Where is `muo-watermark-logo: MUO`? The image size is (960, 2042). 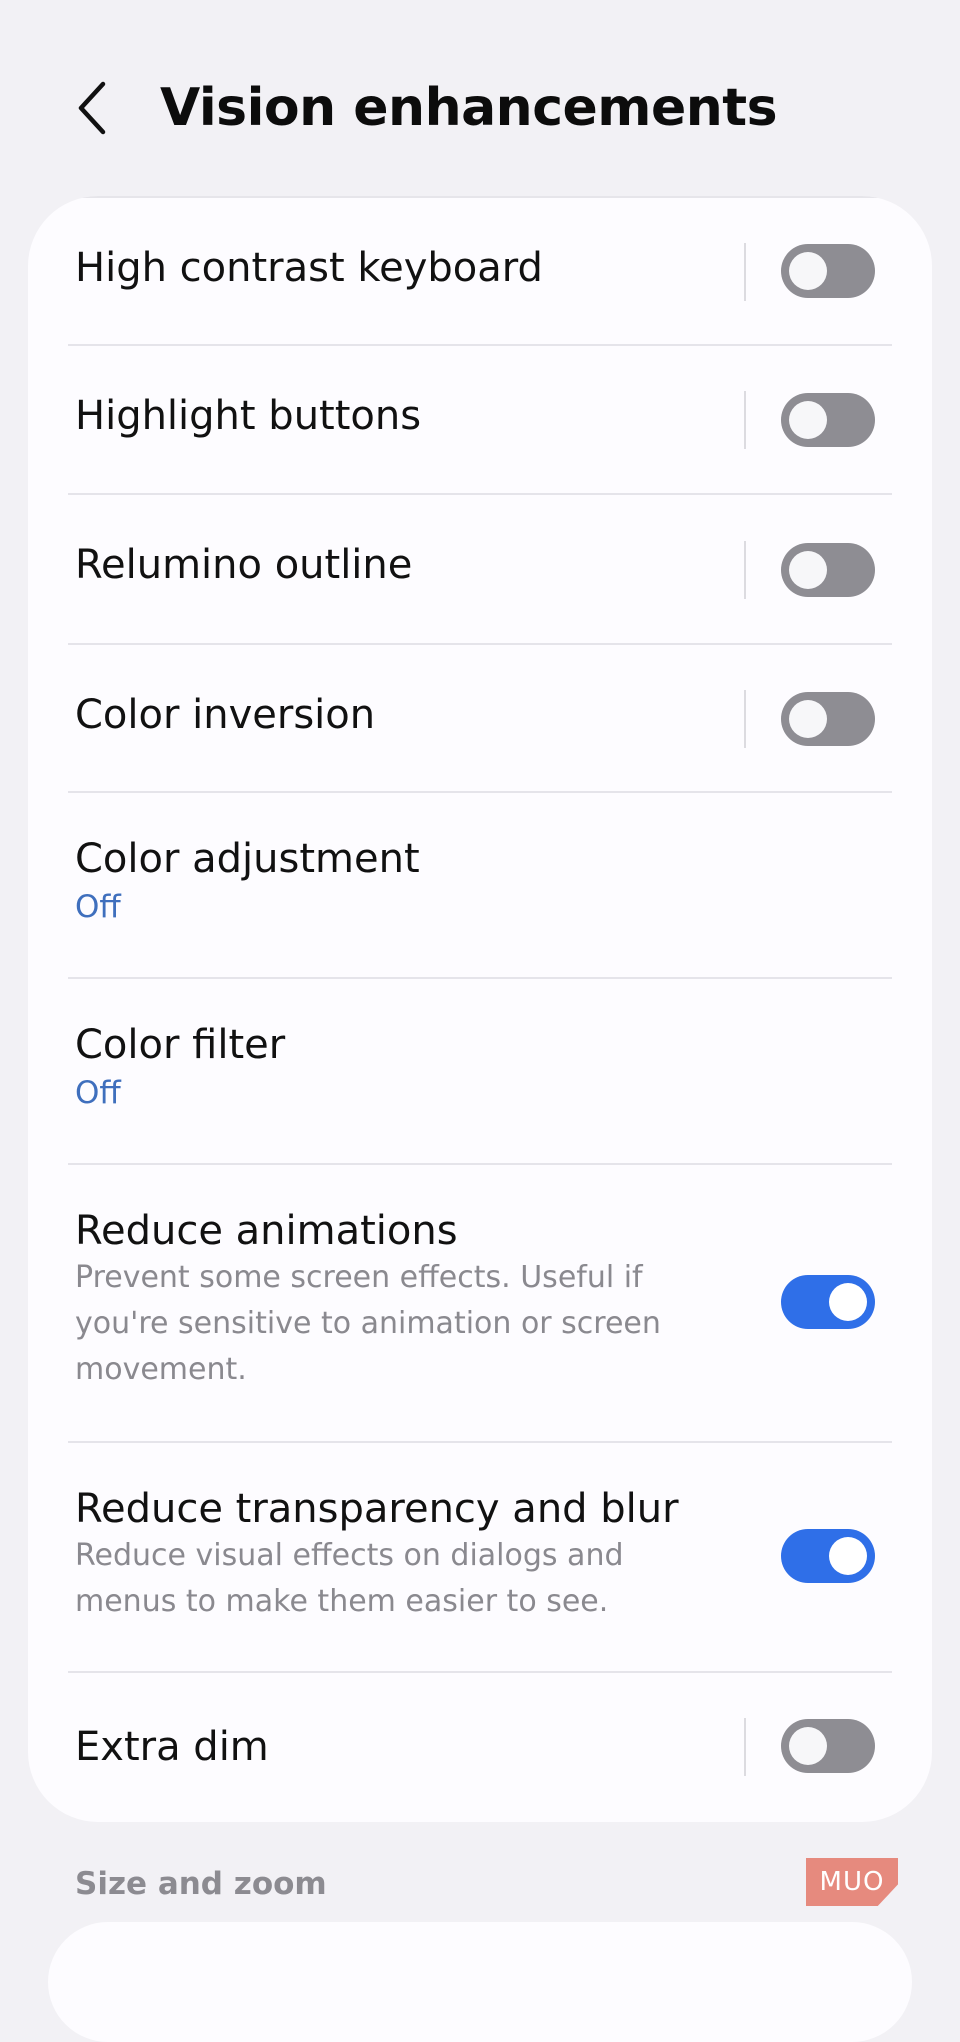
muo-watermark-logo: MUO is located at coordinates (852, 1882).